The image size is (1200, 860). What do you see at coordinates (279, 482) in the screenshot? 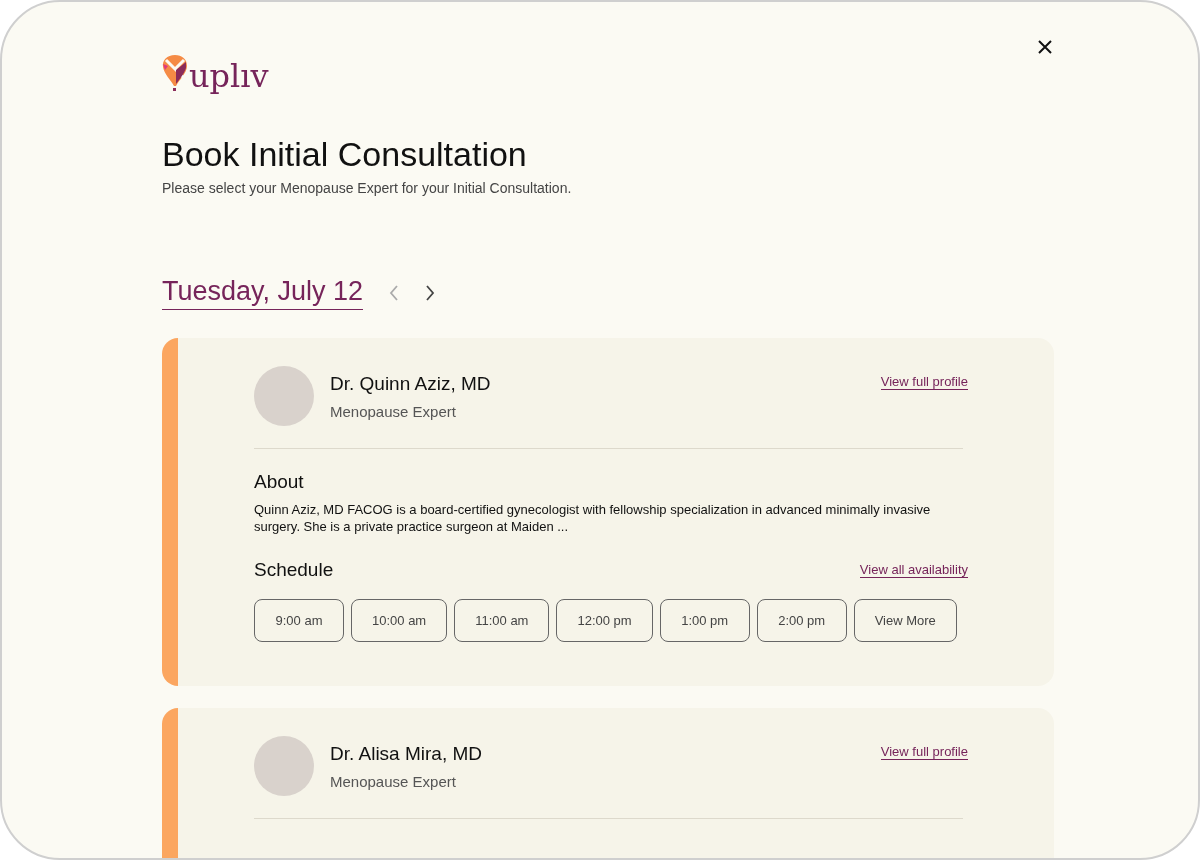
I see `section-heading: About` at bounding box center [279, 482].